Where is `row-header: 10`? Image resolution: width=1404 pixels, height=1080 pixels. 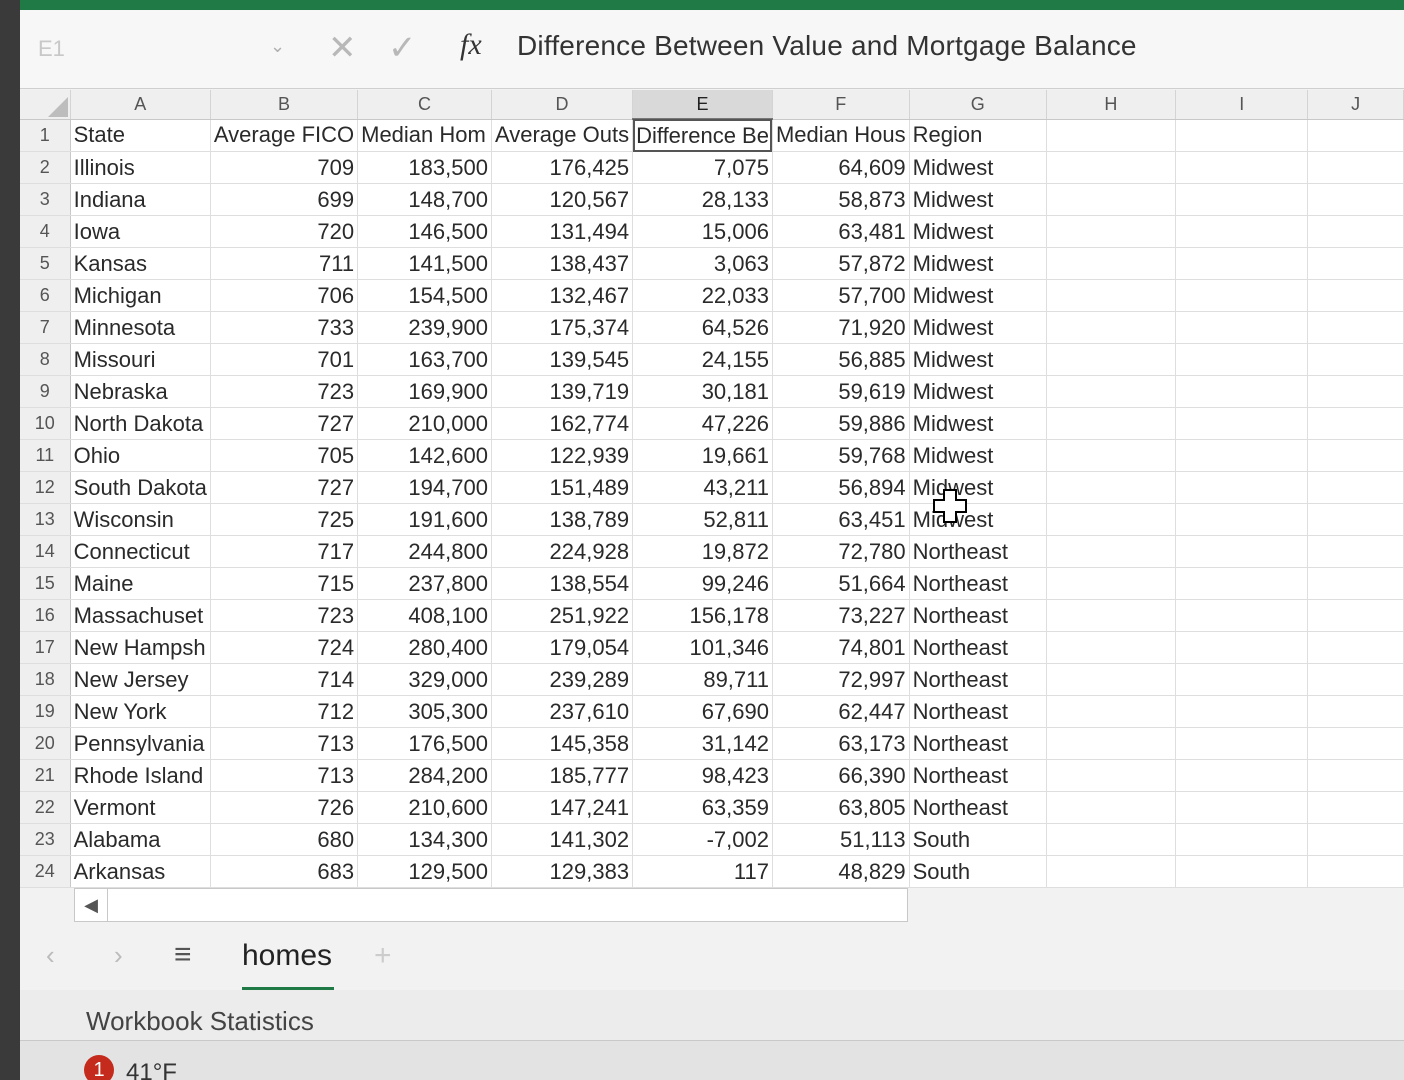 row-header: 10 is located at coordinates (45, 423).